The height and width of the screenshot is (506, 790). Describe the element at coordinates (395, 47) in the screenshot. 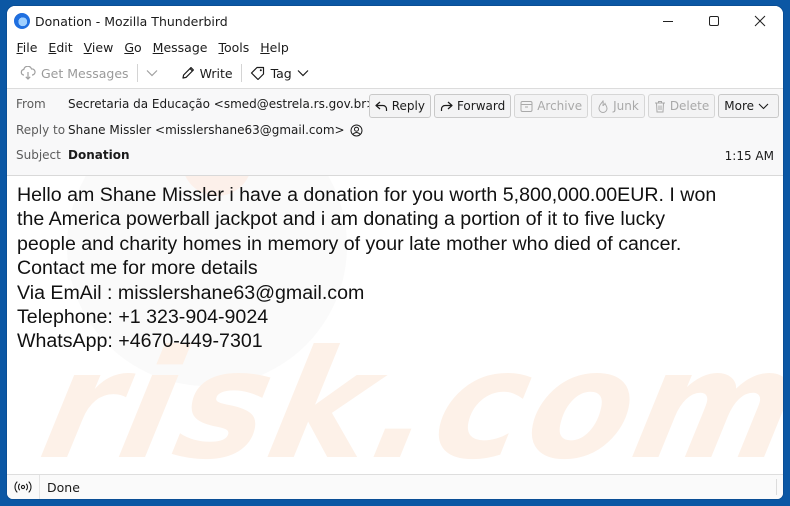

I see `menu-bar: File Edit View Go Message Tools Help` at that location.